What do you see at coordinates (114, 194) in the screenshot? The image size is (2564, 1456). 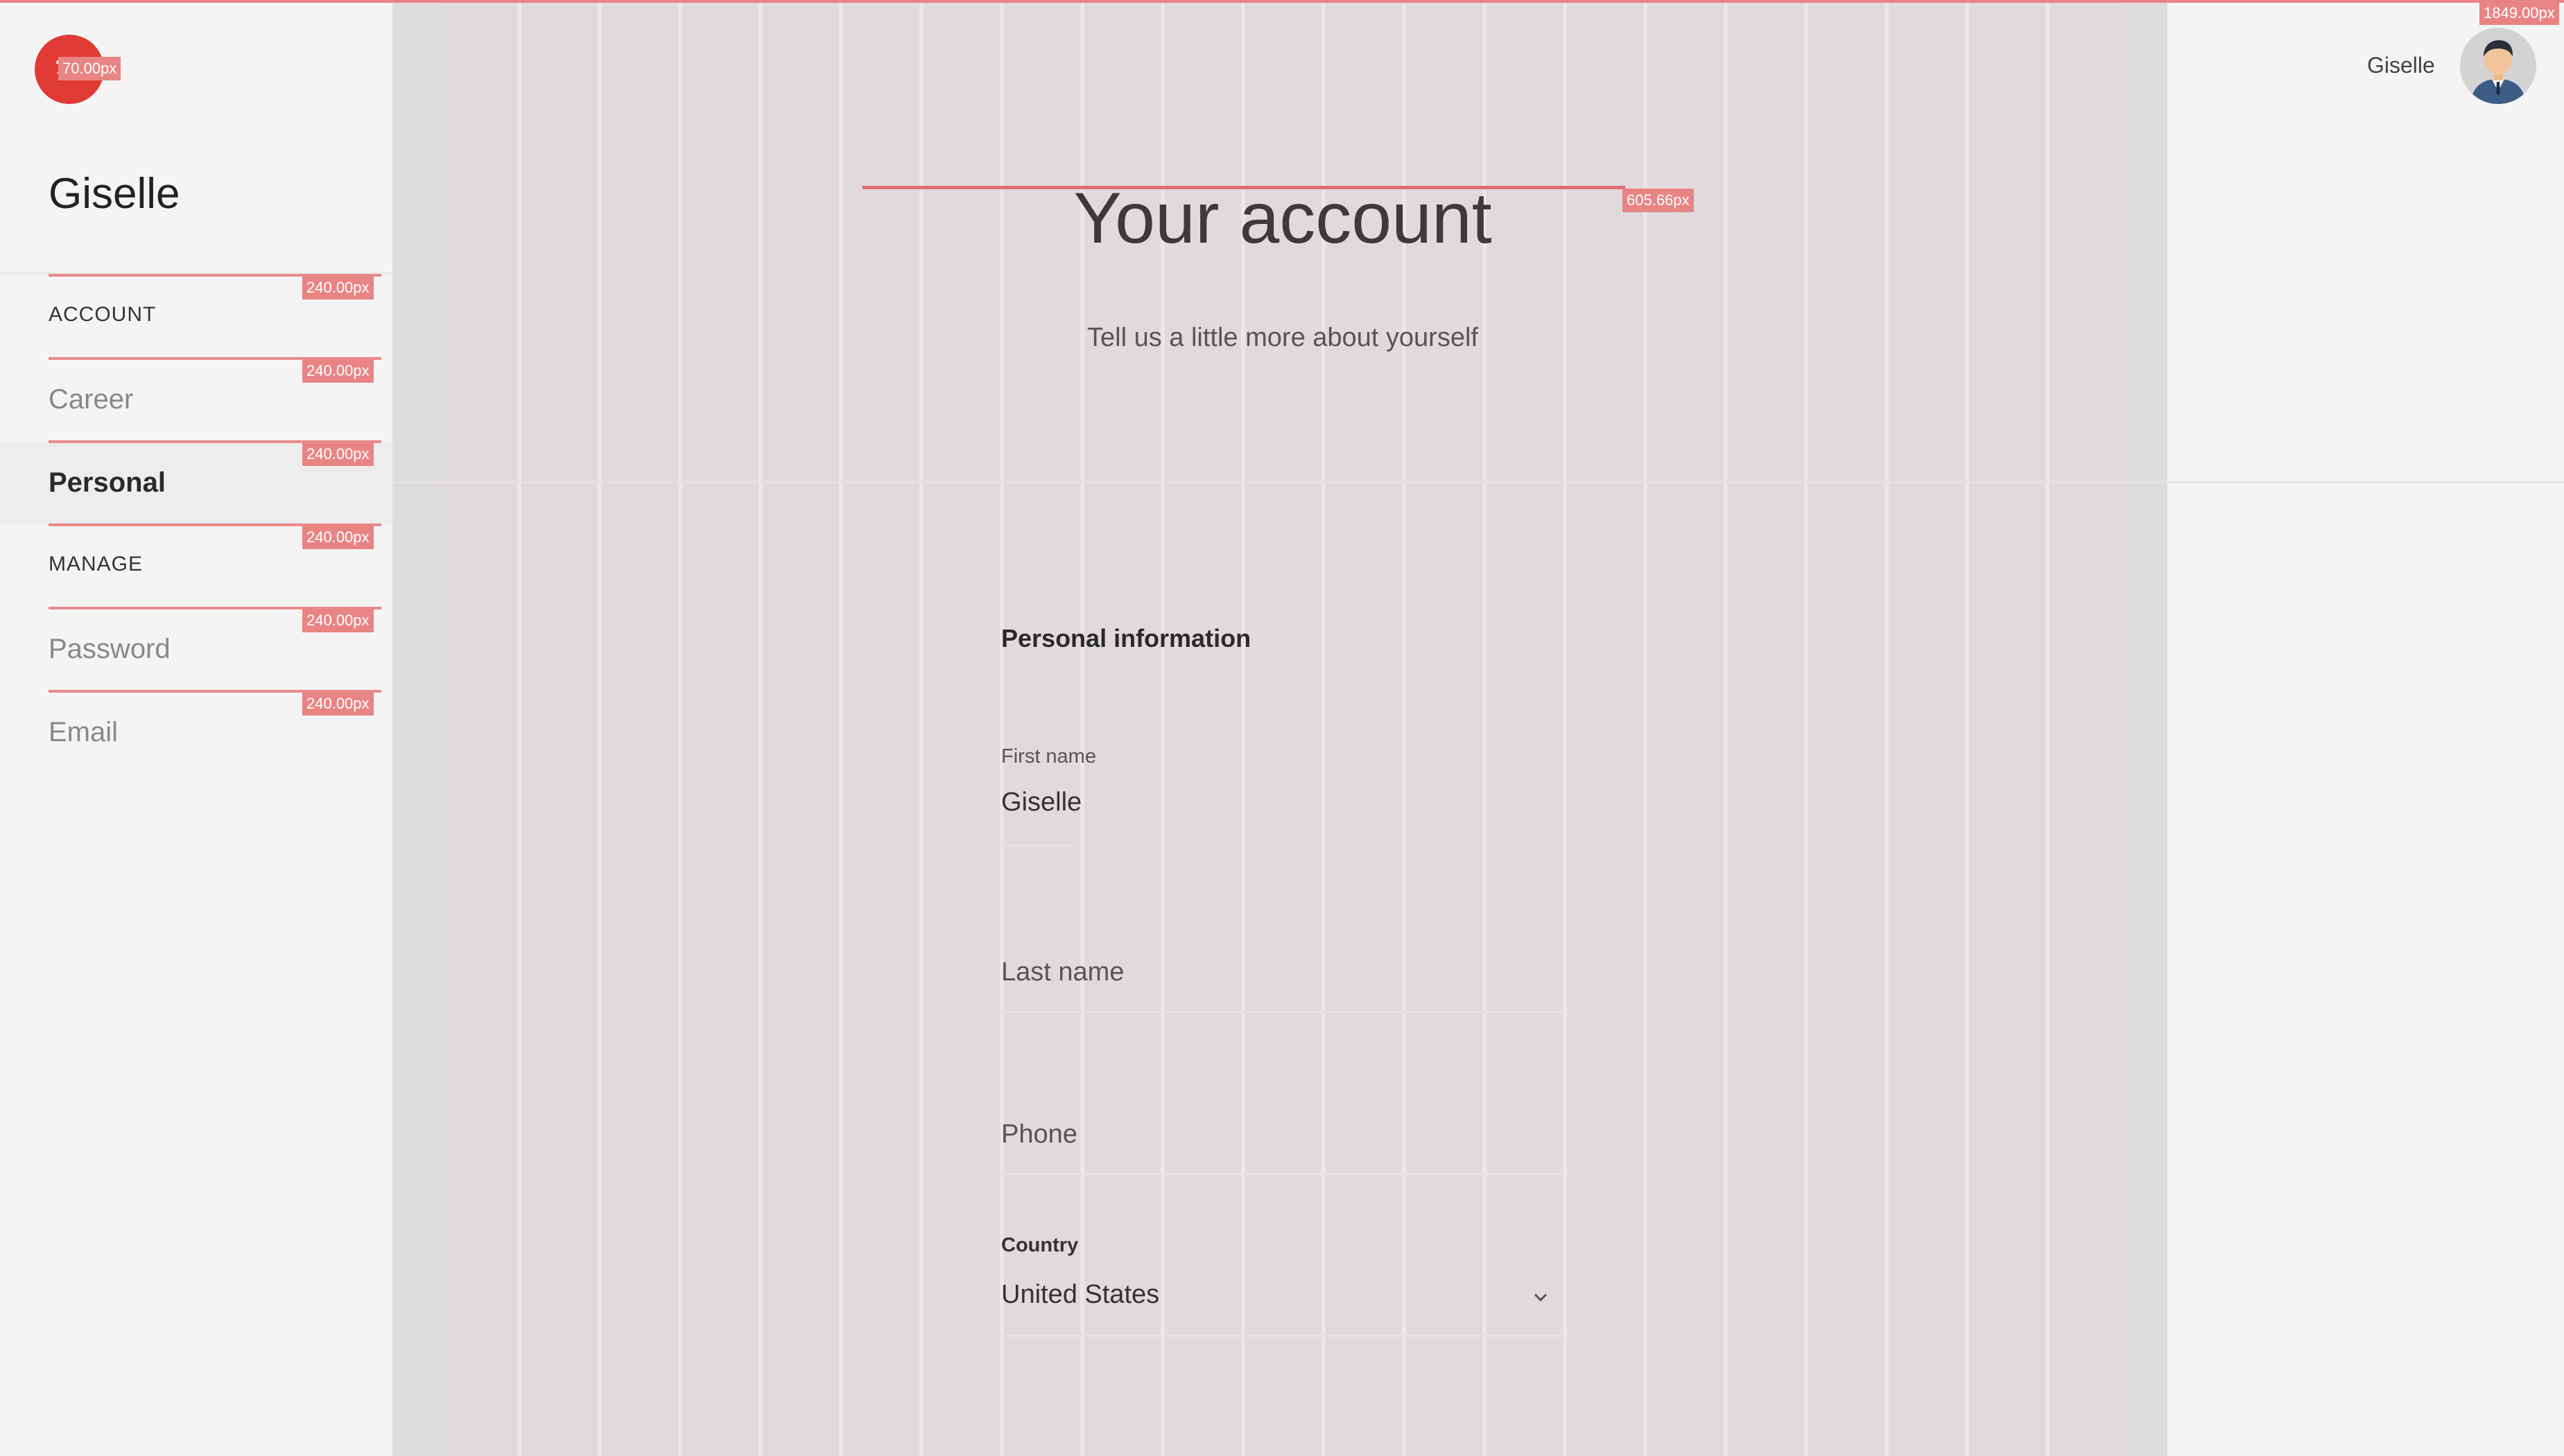 I see `sidebar-user-name: Giselle` at bounding box center [114, 194].